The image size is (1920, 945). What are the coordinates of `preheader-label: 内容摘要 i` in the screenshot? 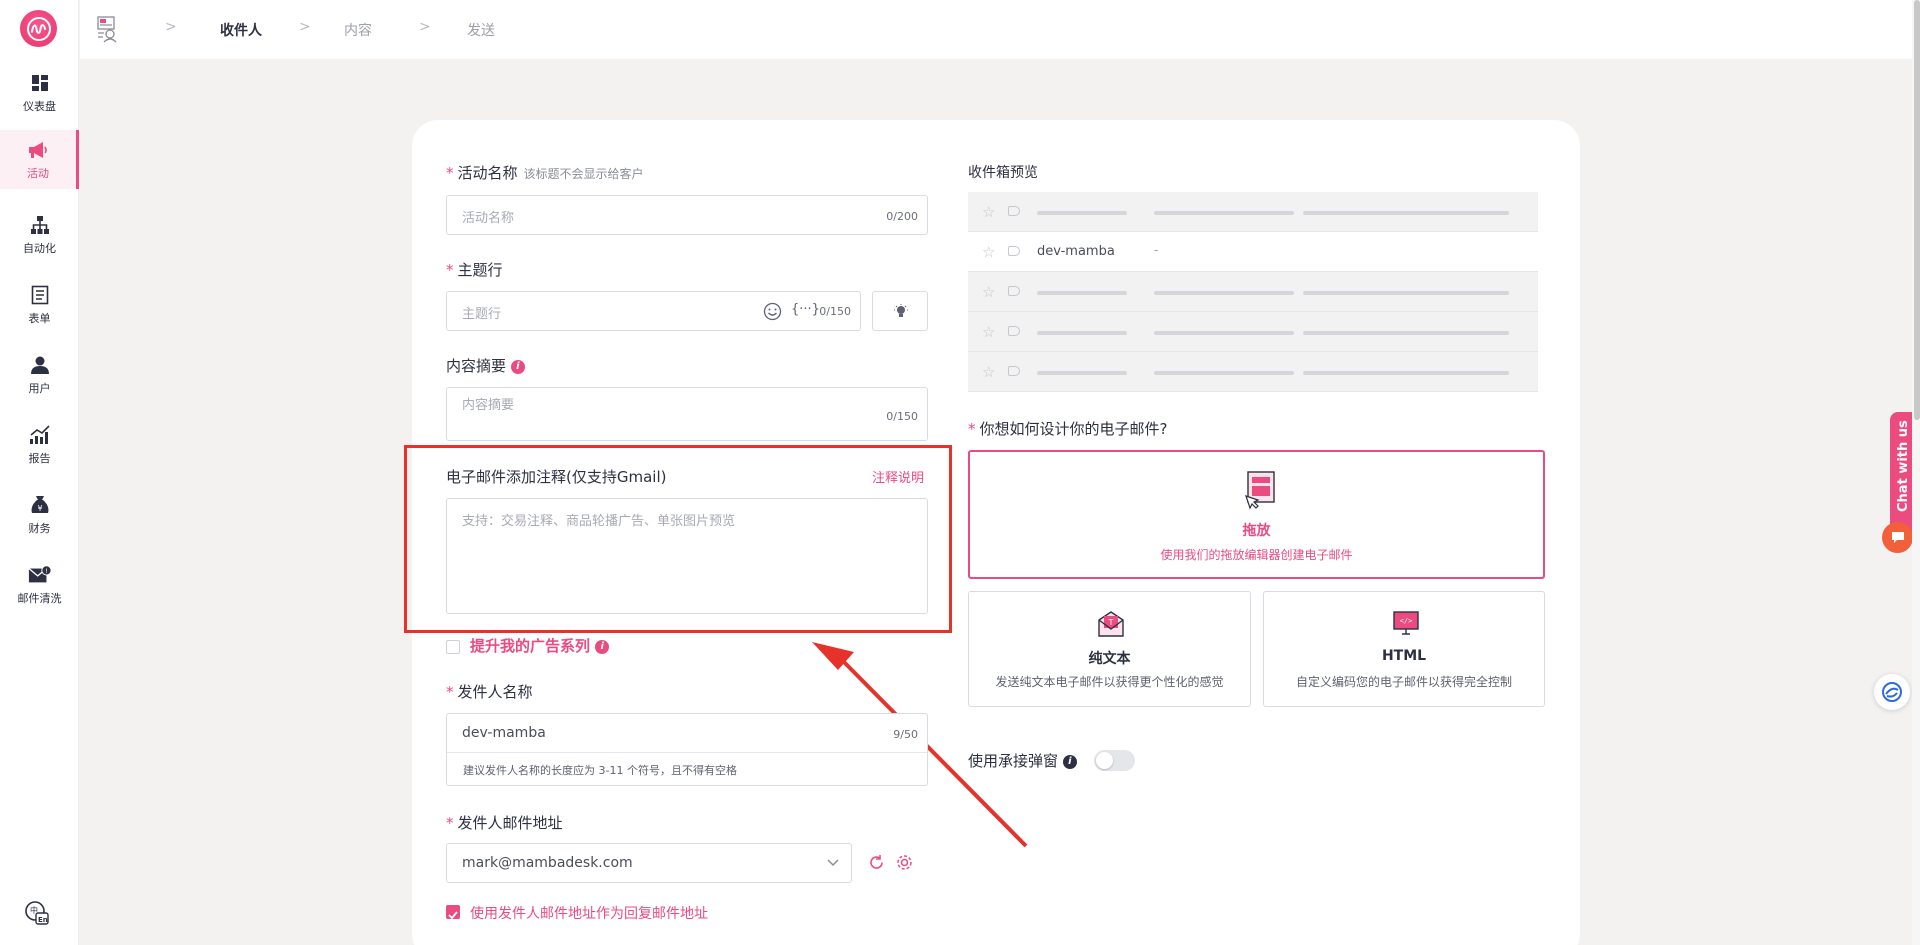 It's located at (485, 365).